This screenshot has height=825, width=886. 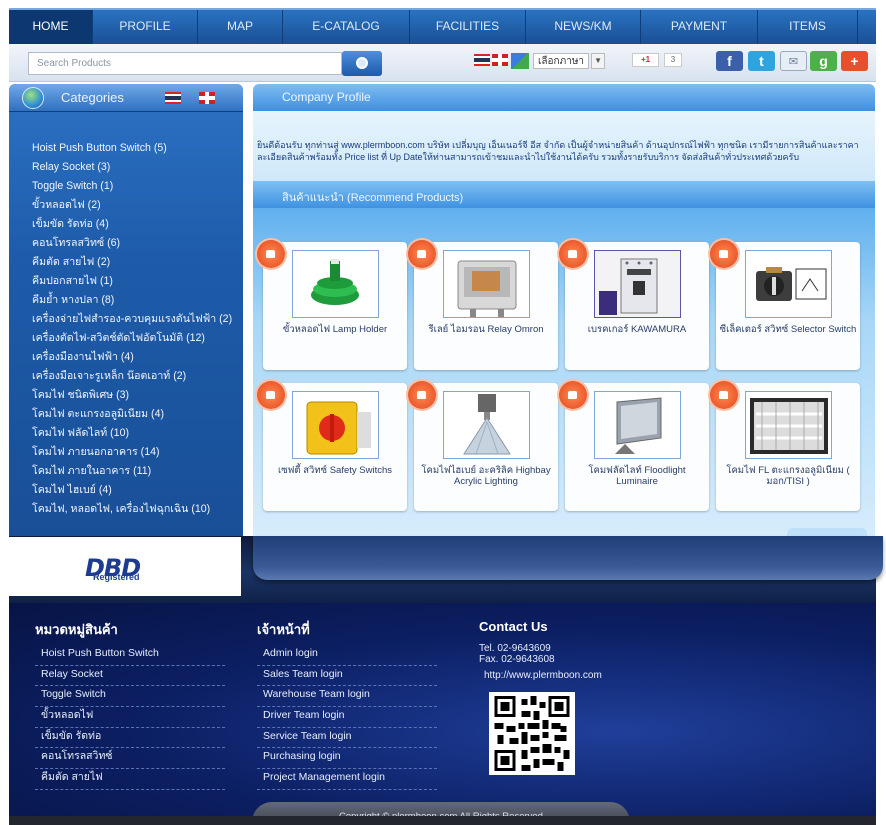 I want to click on product-name: ซีเล็คเตอร์ สวิทซ์ Selector Switch, so click(x=788, y=329).